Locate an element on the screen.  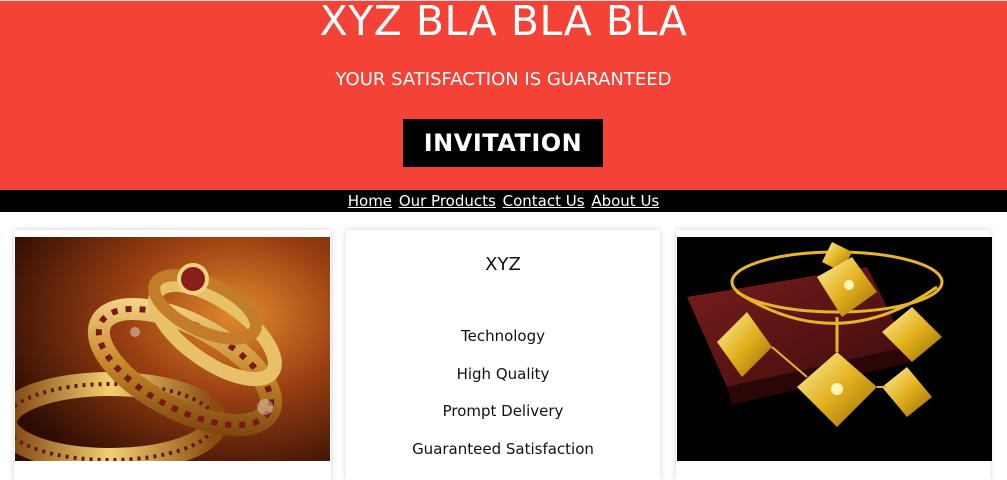
feature-item: High Quality is located at coordinates (503, 373).